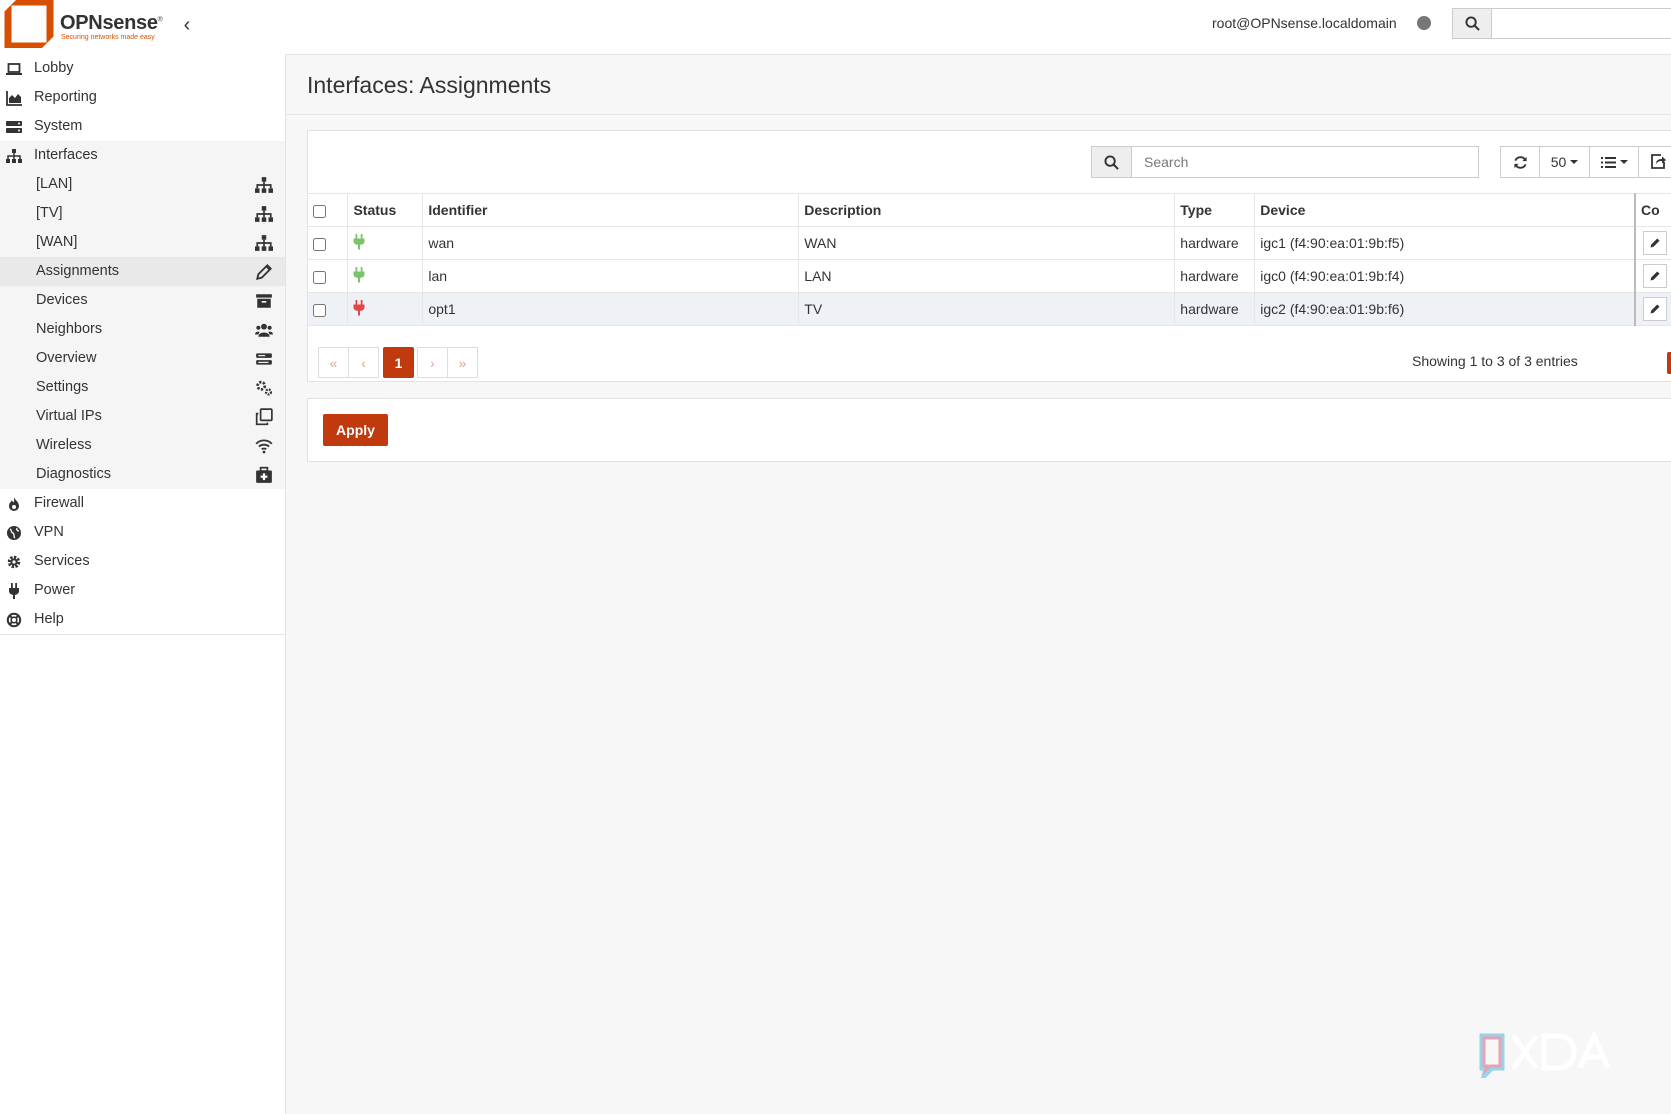 The image size is (1671, 1114). I want to click on sidebar-item-wan: [WAN], so click(142, 242).